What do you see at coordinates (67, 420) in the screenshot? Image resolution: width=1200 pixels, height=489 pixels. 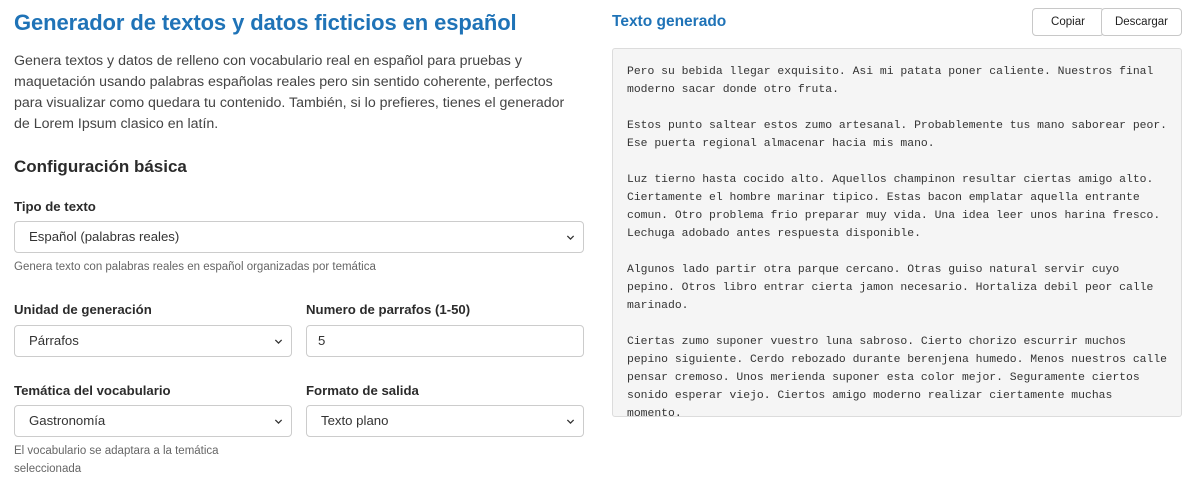 I see `theme-value: Gastronomía` at bounding box center [67, 420].